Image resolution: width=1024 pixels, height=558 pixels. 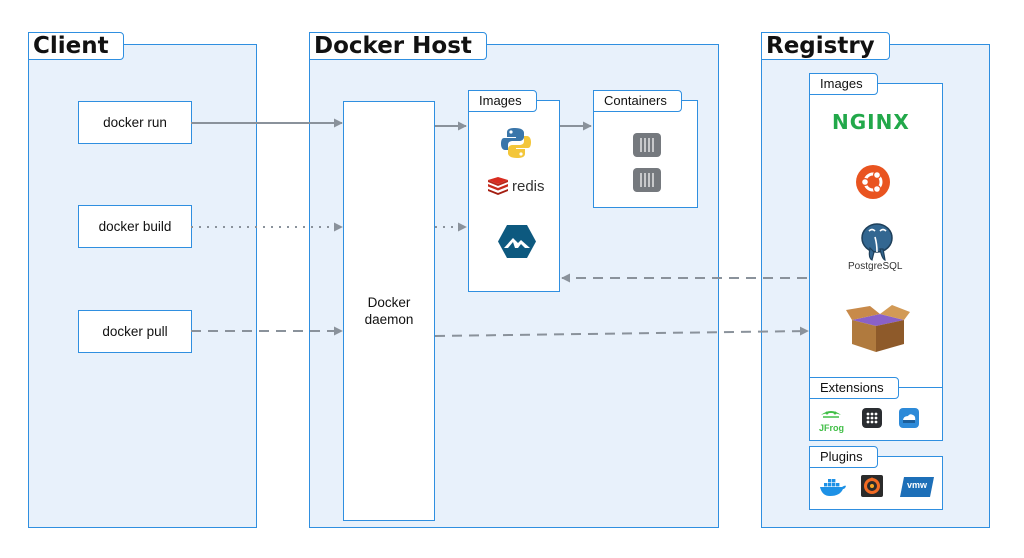 What do you see at coordinates (135, 122) in the screenshot?
I see `docker-run-command: docker run` at bounding box center [135, 122].